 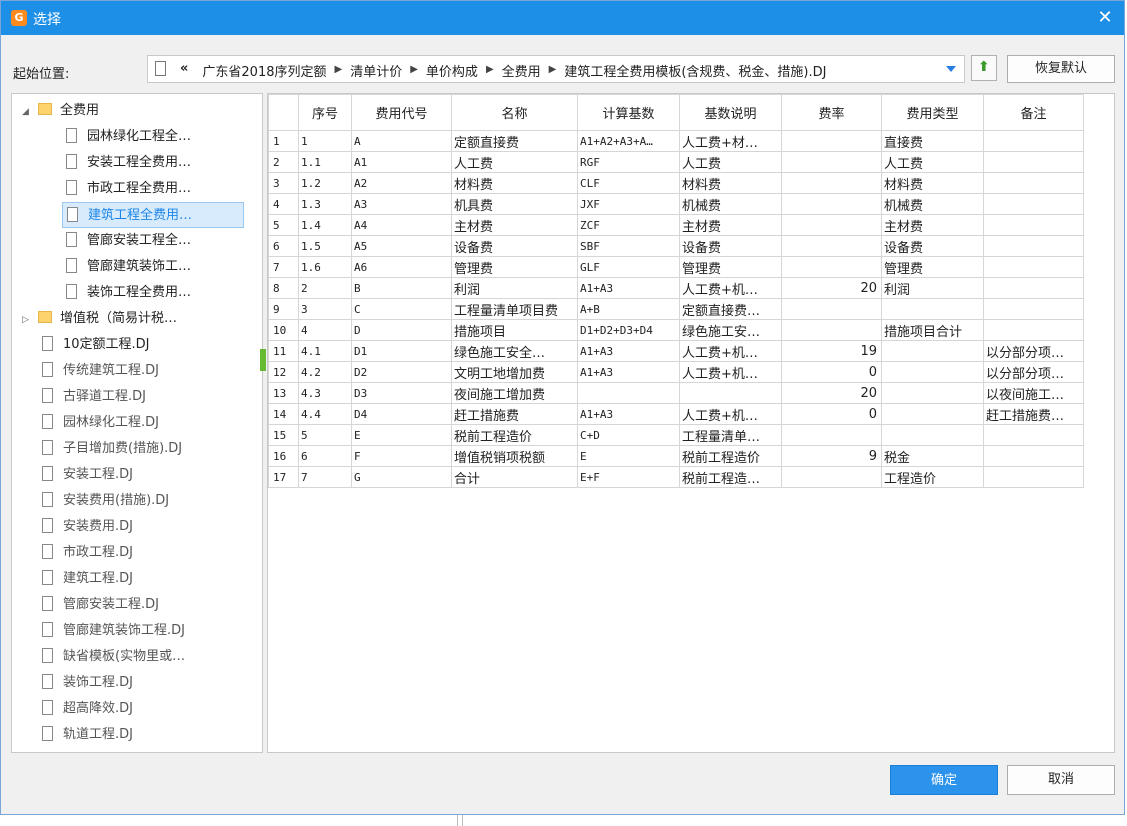 I want to click on table-cell: 10, so click(x=283, y=330).